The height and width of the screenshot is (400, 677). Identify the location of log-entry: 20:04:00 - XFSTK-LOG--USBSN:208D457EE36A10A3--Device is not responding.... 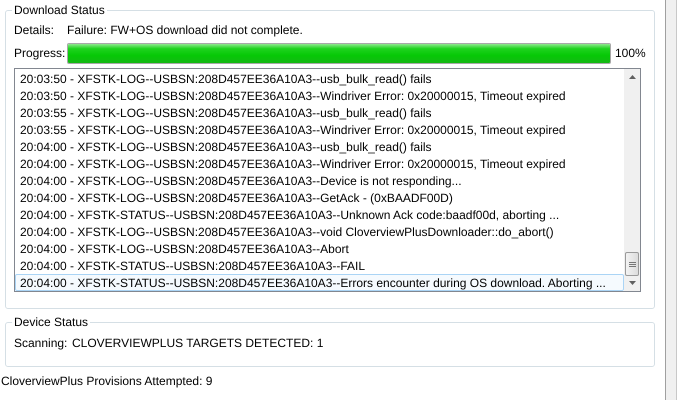
(319, 180).